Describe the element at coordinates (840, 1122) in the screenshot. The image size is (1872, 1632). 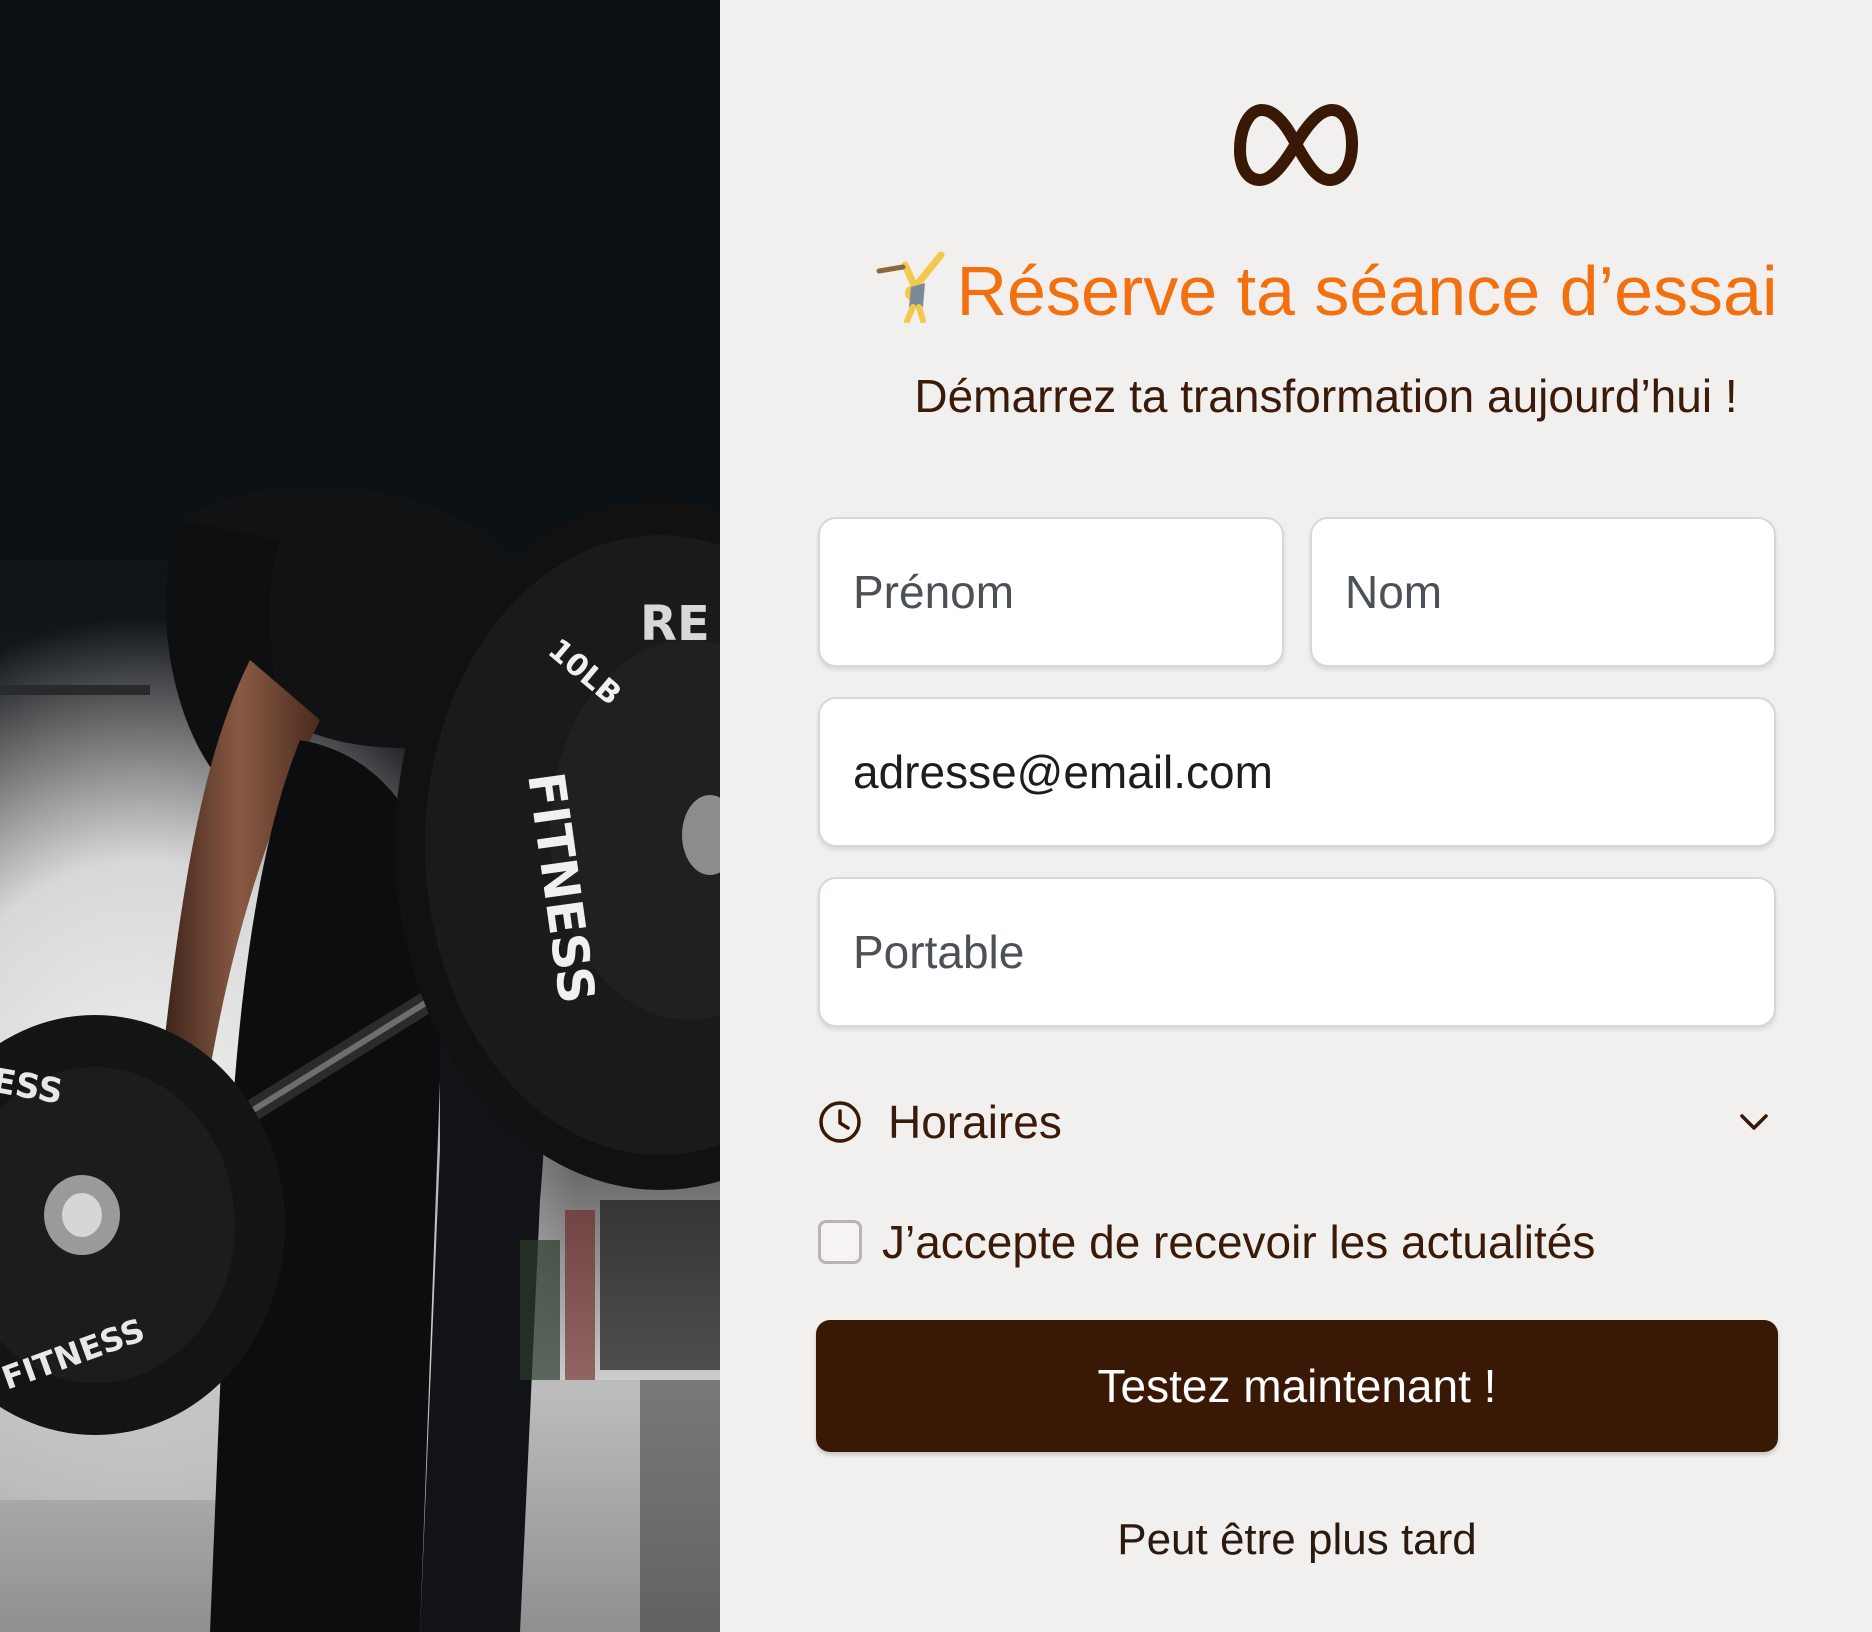
I see `clock-icon` at that location.